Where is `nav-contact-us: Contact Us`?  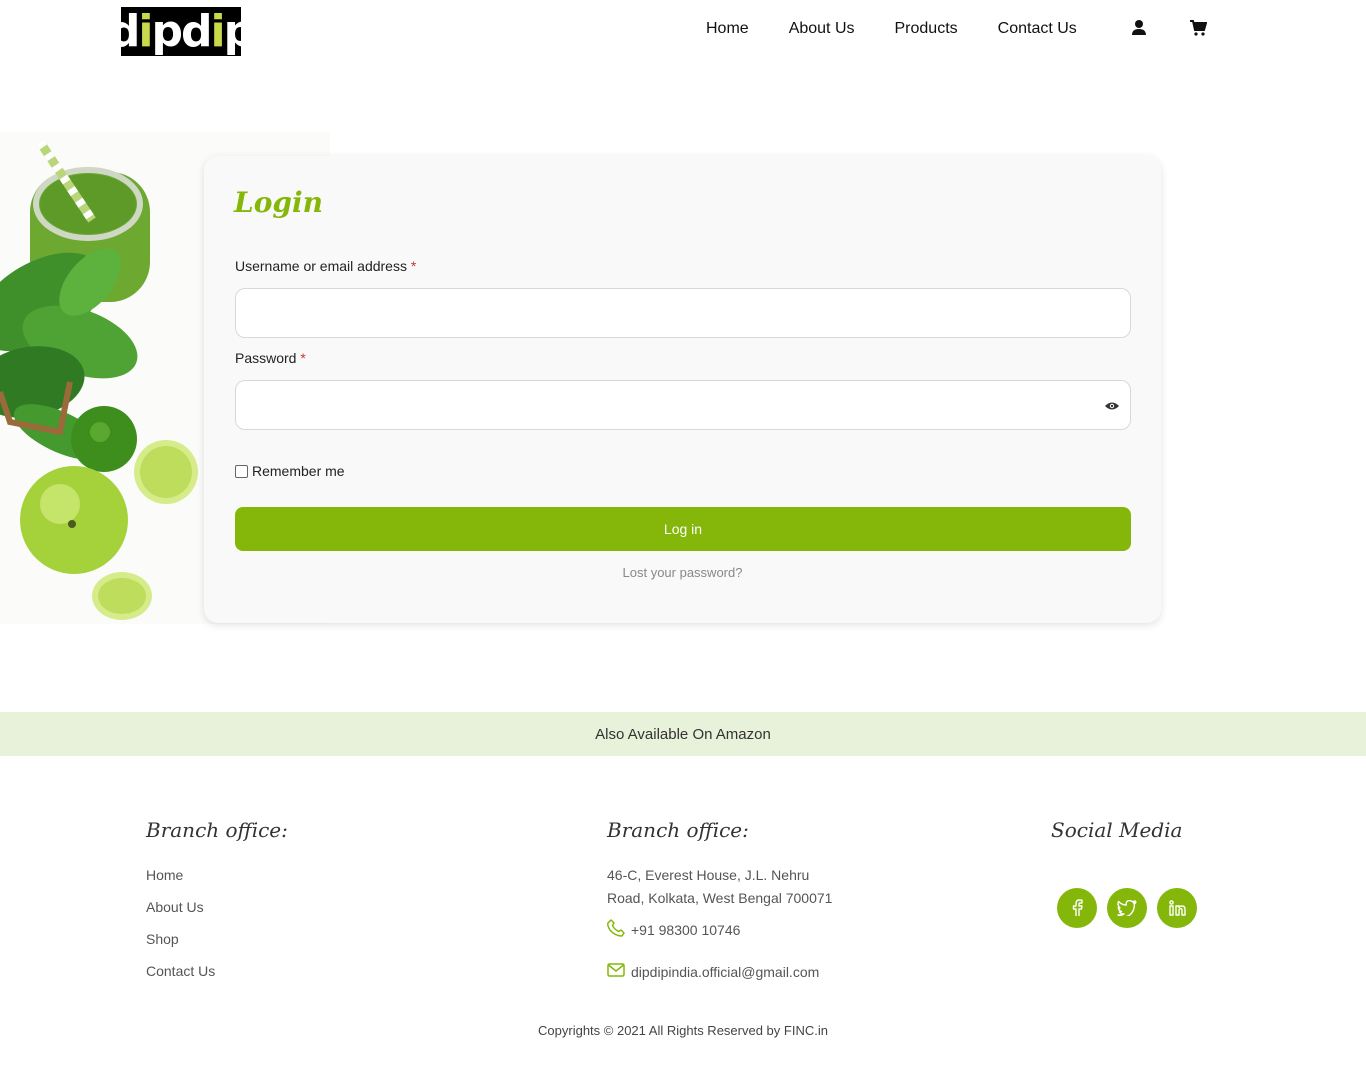 nav-contact-us: Contact Us is located at coordinates (1037, 29).